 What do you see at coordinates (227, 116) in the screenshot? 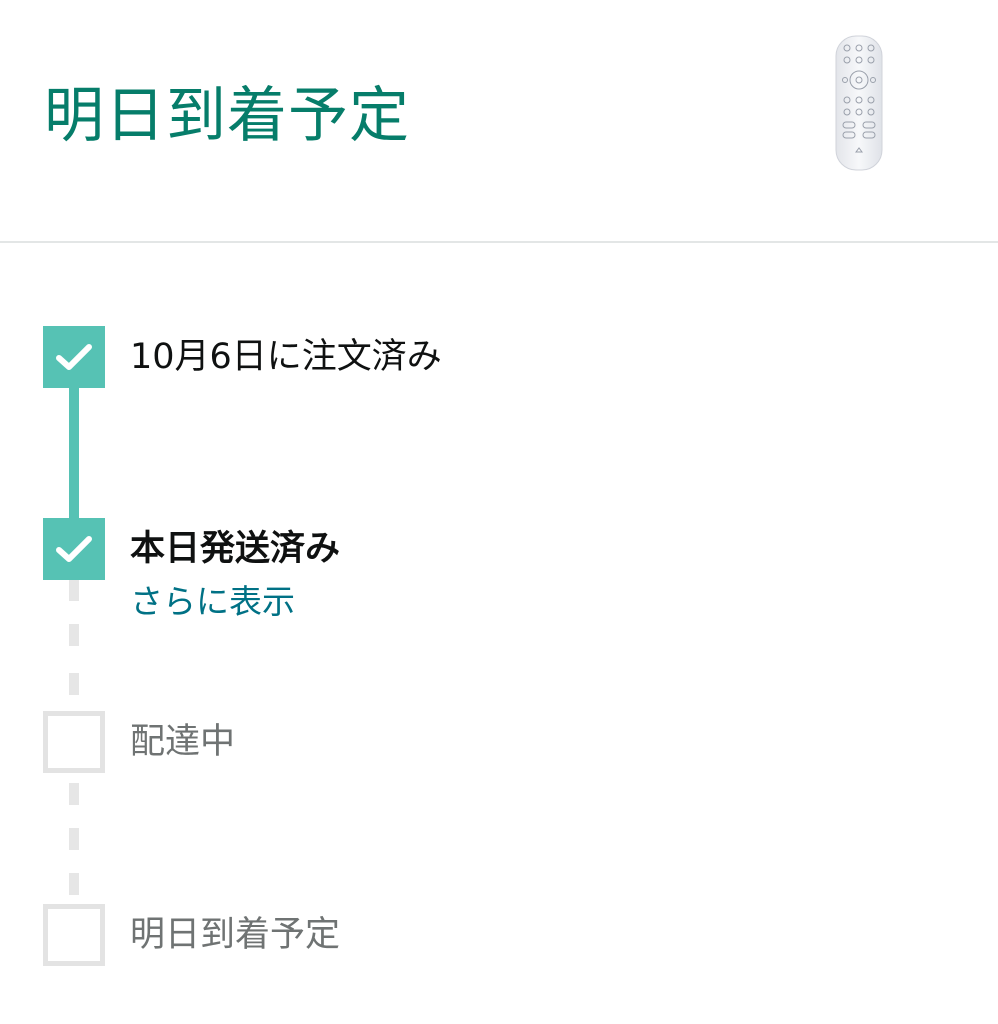
I see `delivery-estimate-title: 明日到着予定` at bounding box center [227, 116].